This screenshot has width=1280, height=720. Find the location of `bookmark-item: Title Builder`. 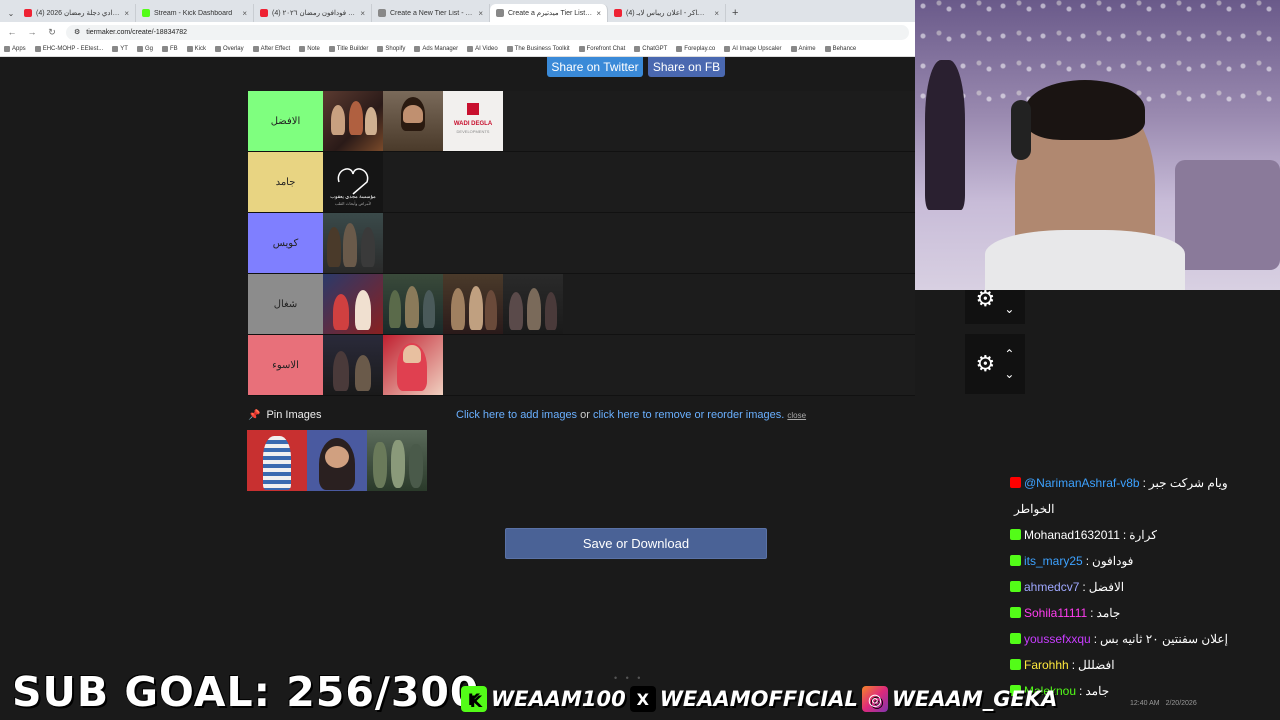

bookmark-item: Title Builder is located at coordinates (348, 49).